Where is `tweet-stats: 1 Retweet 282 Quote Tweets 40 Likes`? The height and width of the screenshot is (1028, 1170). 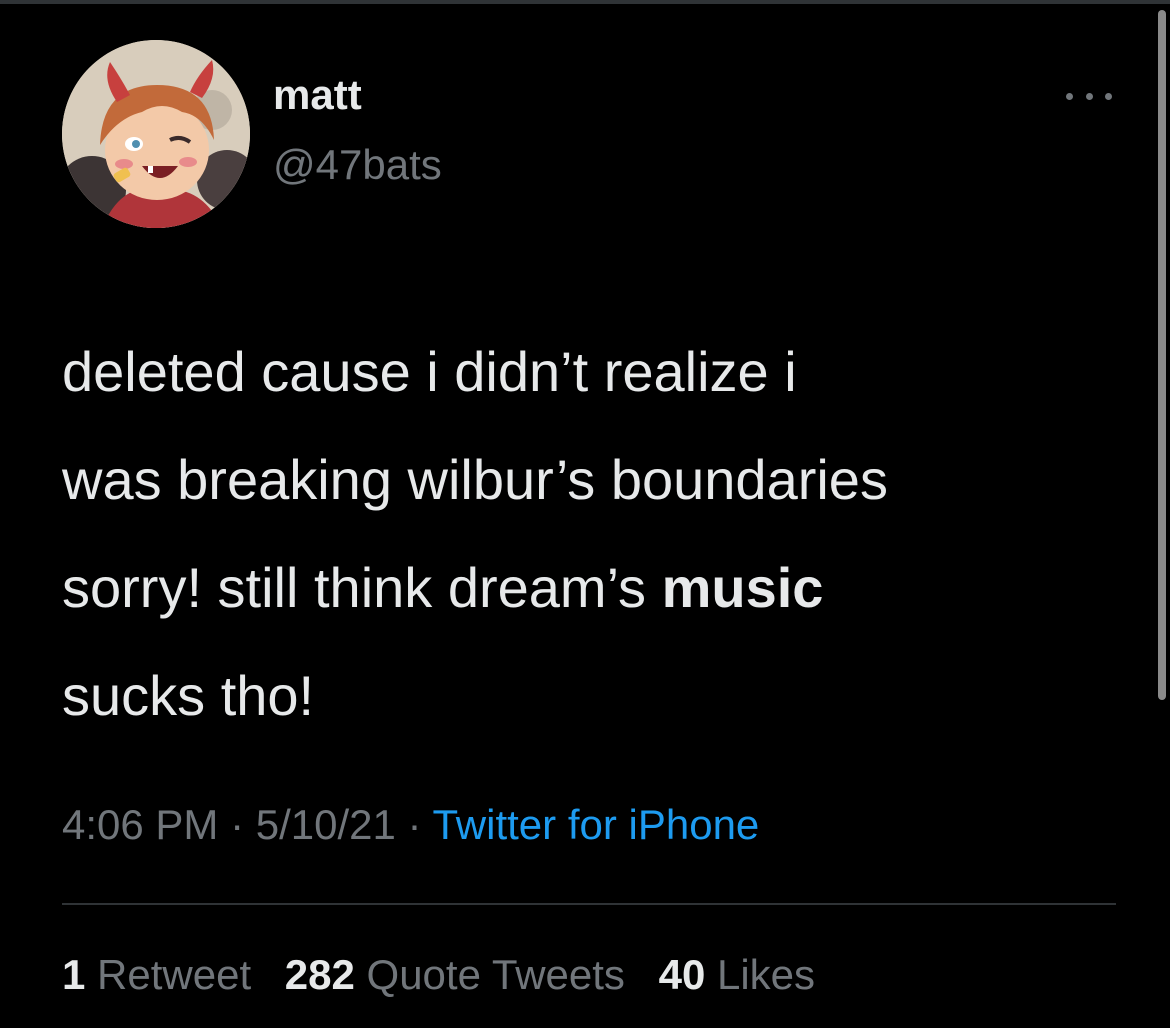 tweet-stats: 1 Retweet 282 Quote Tweets 40 Likes is located at coordinates (449, 975).